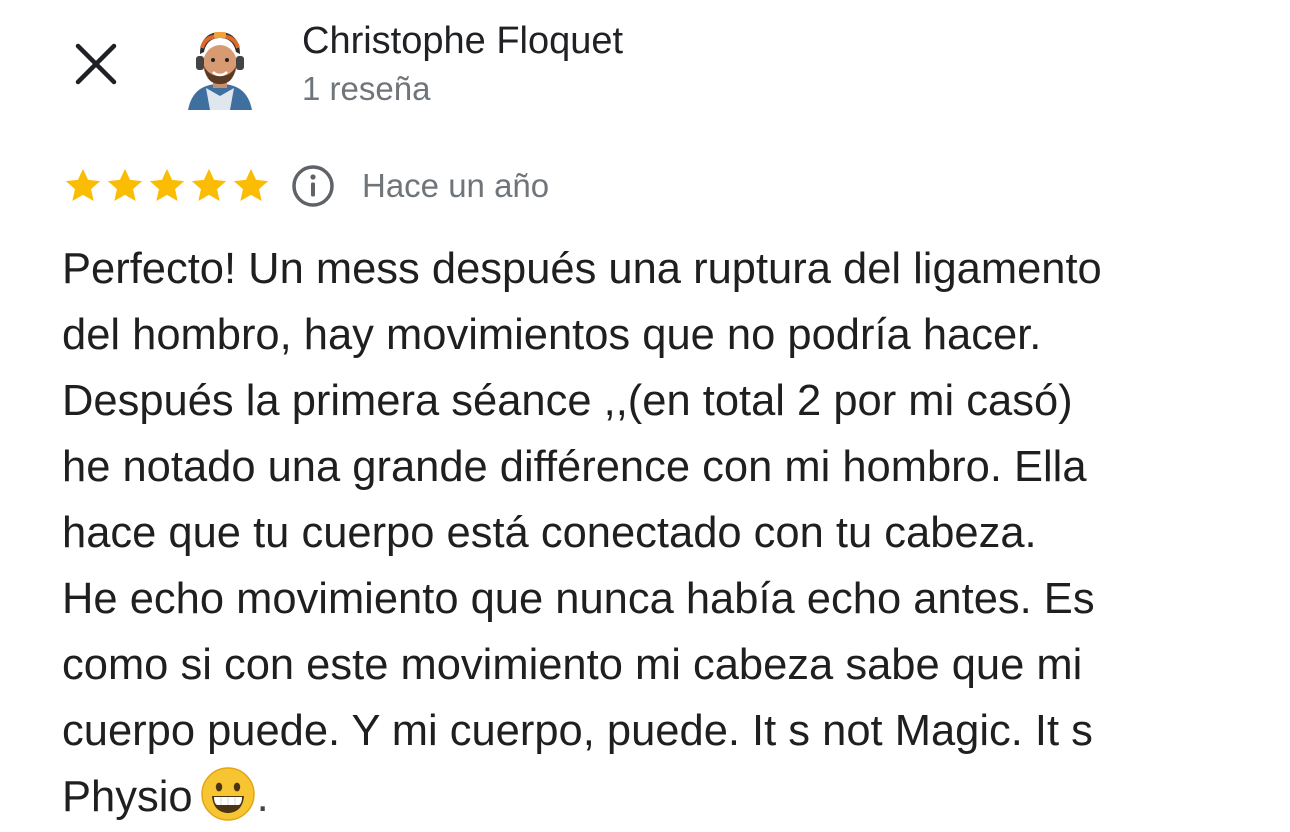 The image size is (1290, 832). Describe the element at coordinates (220, 68) in the screenshot. I see `avatar` at that location.